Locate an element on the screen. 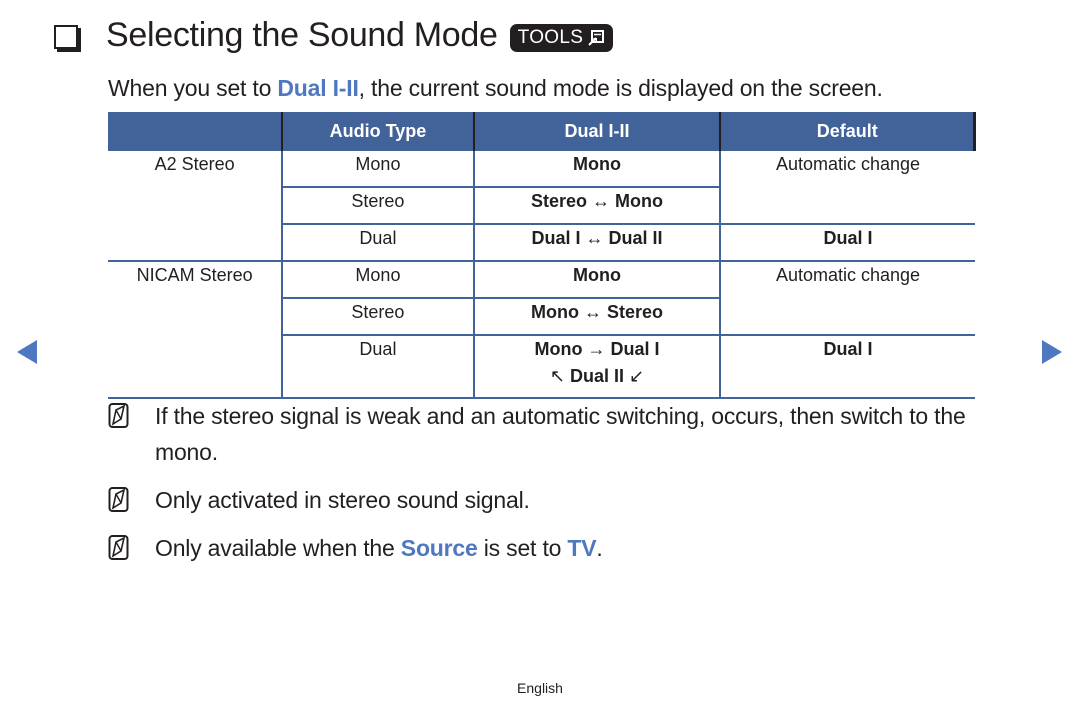  dual-value-b: Stereo is located at coordinates (635, 312).